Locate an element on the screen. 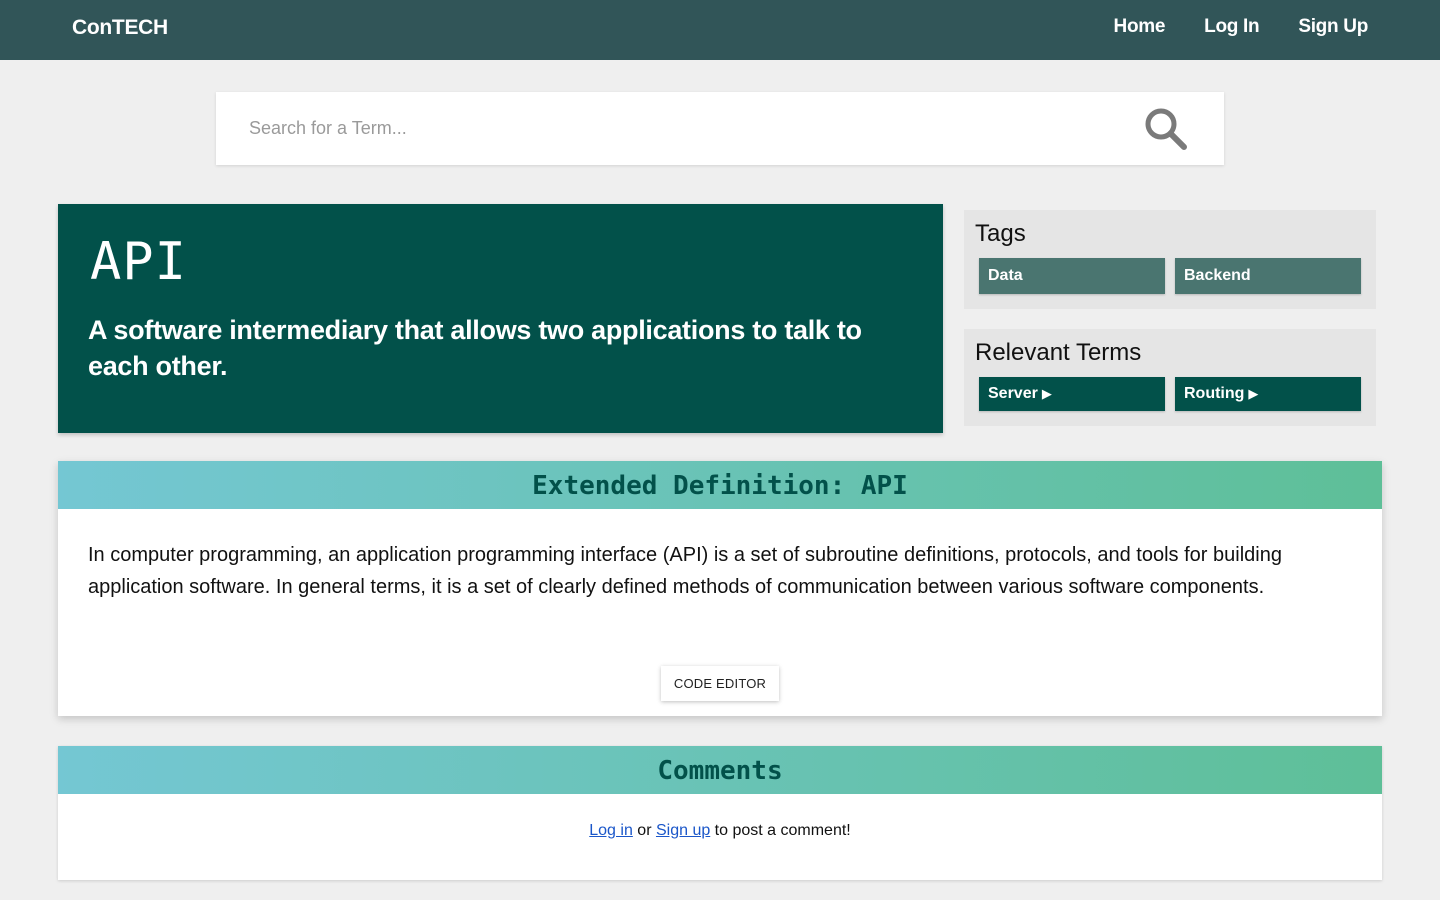 The height and width of the screenshot is (900, 1440). term-title: API is located at coordinates (138, 262).